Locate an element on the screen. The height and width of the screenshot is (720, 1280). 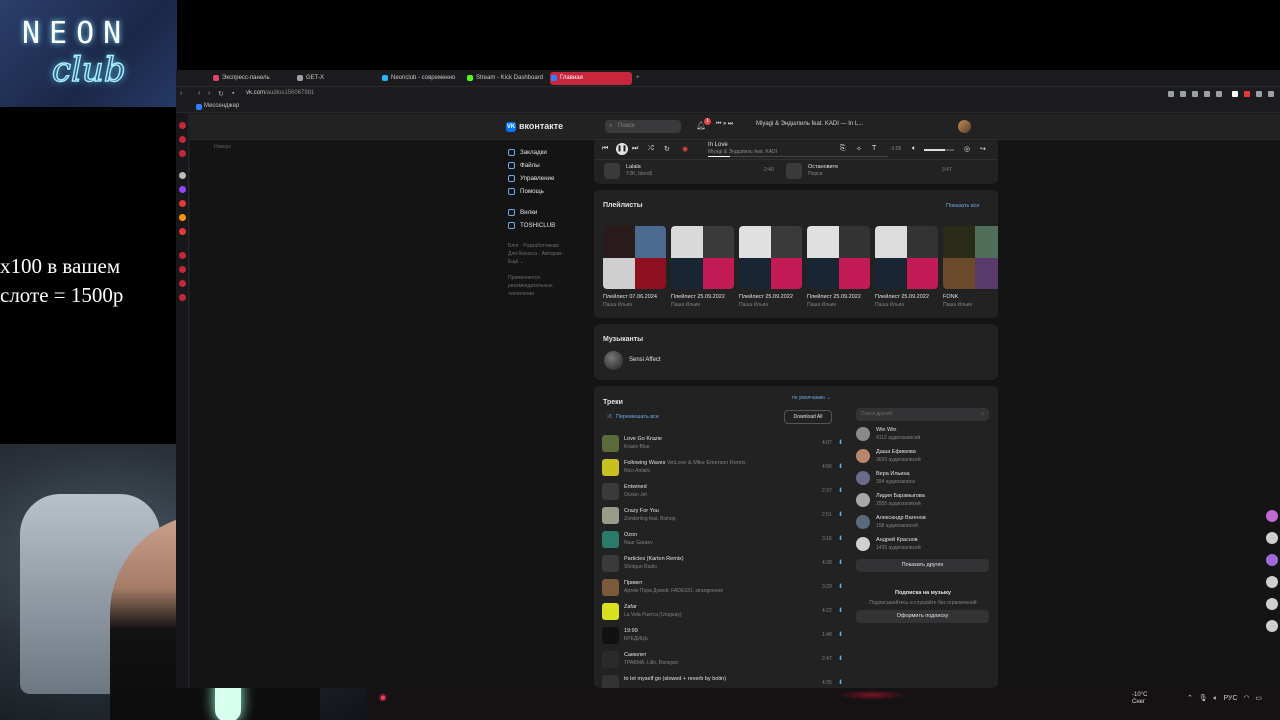
sidebar-twitch-icon is located at coordinates (182, 189).